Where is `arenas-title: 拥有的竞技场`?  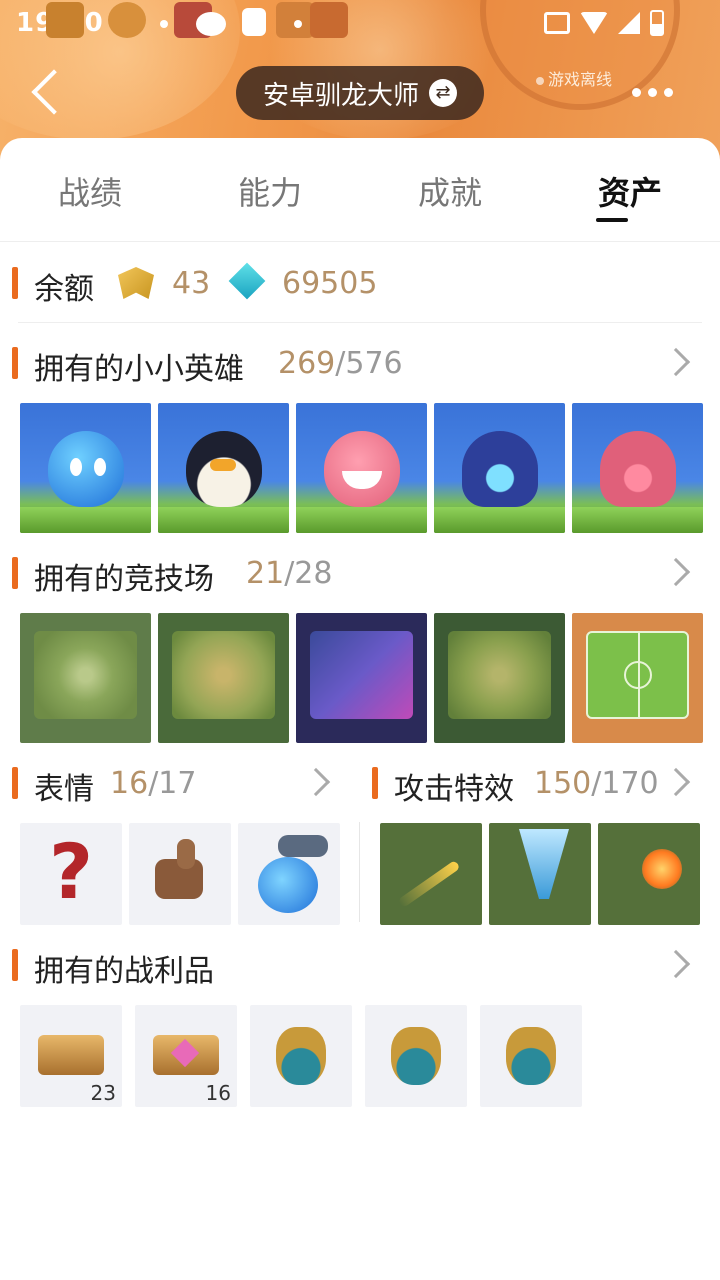
arenas-title: 拥有的竞技场 is located at coordinates (124, 579).